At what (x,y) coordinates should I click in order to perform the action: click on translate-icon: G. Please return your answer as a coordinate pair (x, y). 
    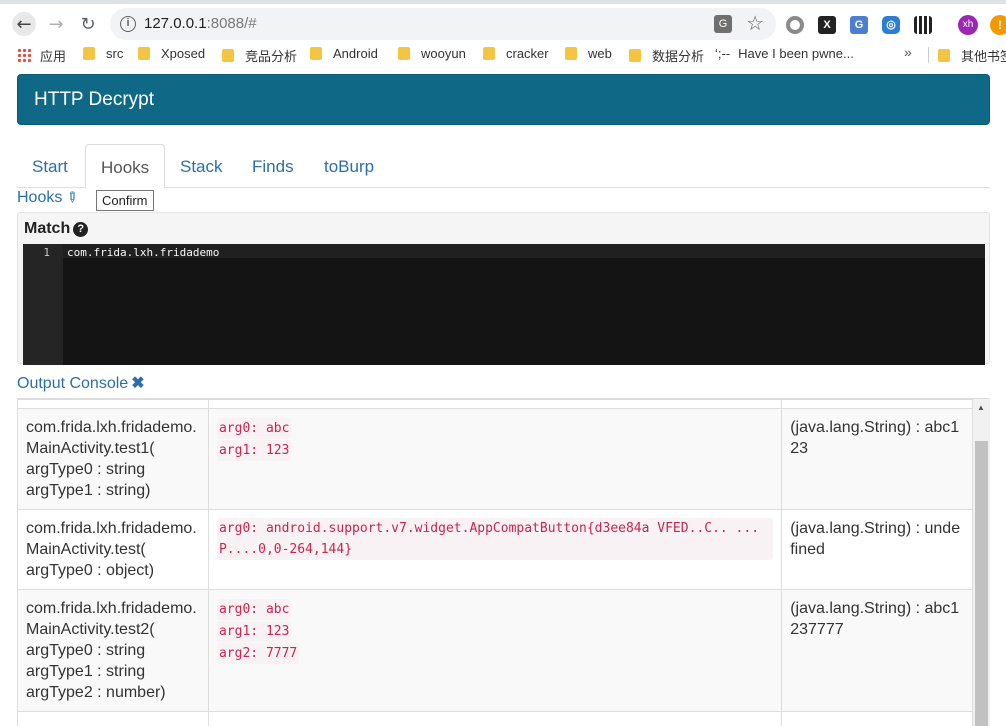
    Looking at the image, I should click on (723, 24).